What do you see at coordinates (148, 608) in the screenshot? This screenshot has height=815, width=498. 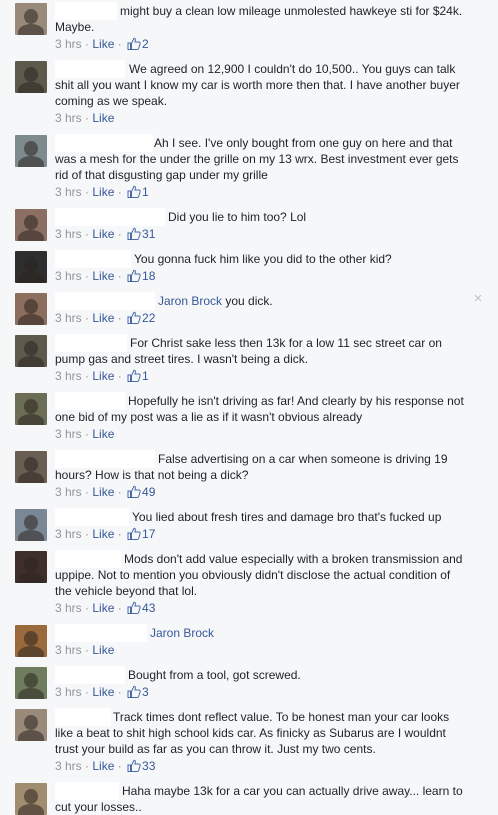 I see `like-count: 43` at bounding box center [148, 608].